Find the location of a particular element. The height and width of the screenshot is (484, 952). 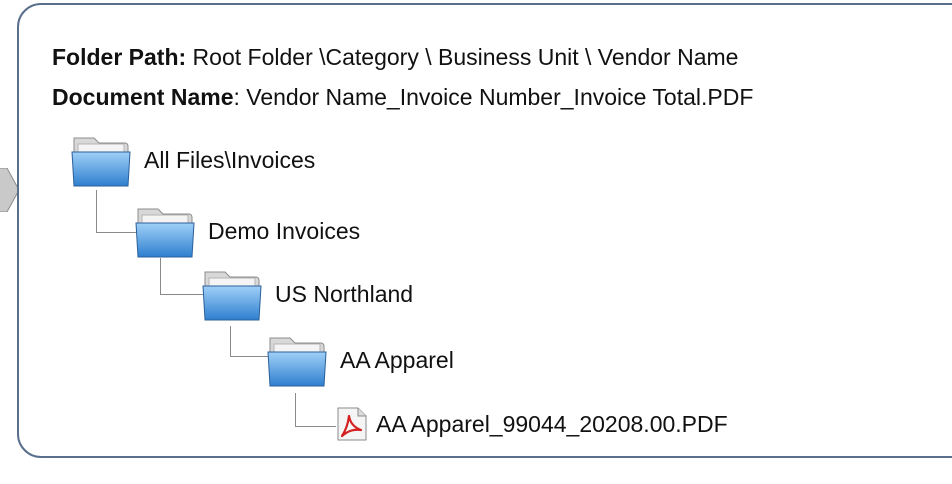

tree-folder-us-northland: US Northland is located at coordinates (307, 294).